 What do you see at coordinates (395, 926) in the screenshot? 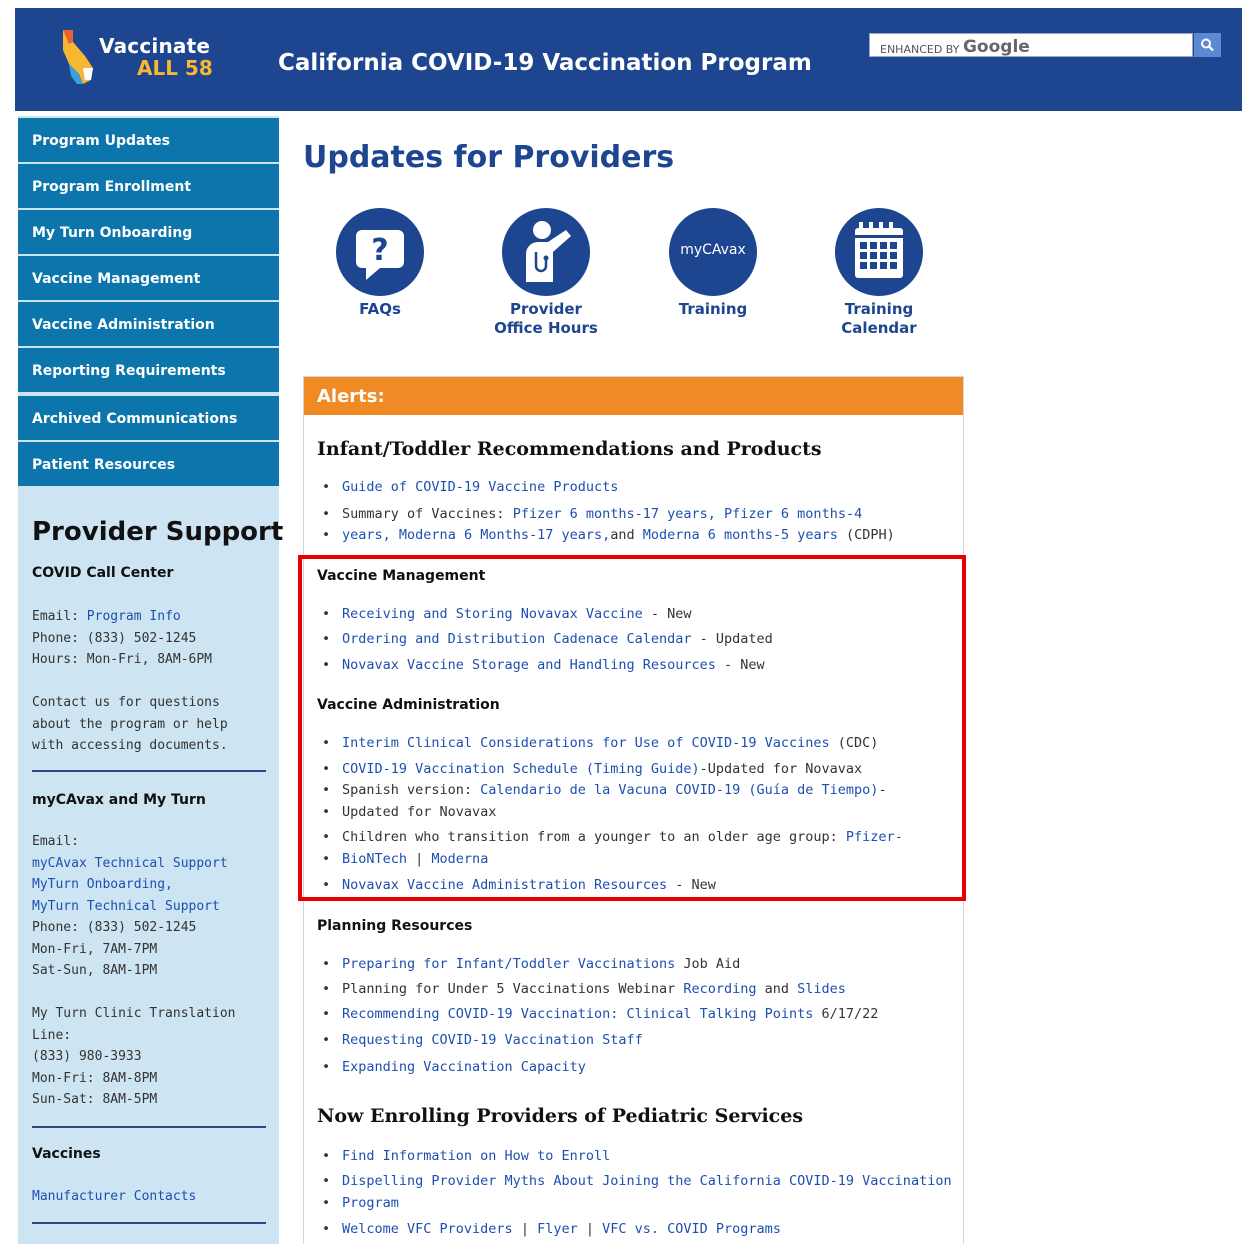
I see `planning-resources-heading: Planning Resources` at bounding box center [395, 926].